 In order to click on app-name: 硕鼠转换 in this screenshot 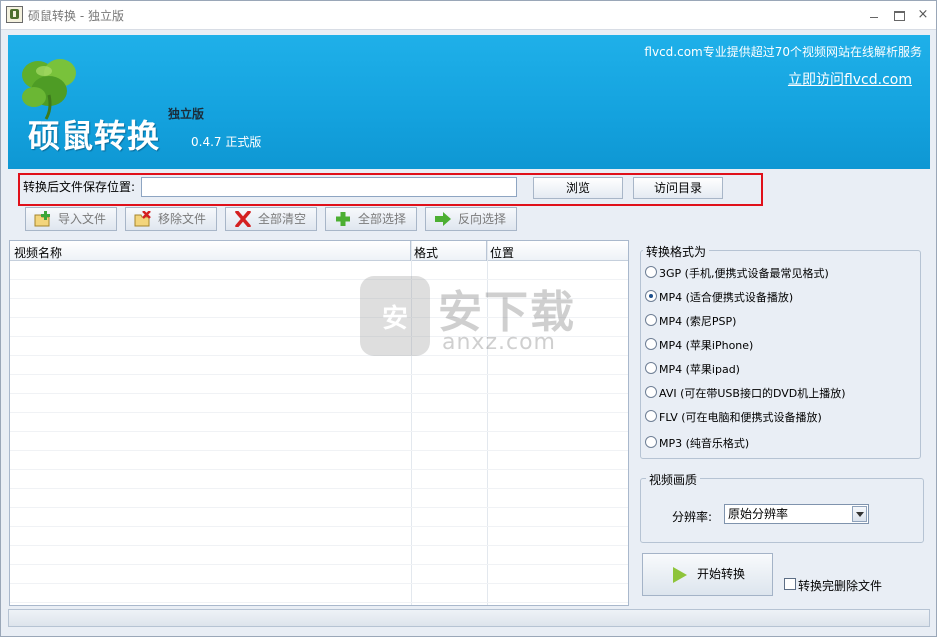, I will do `click(94, 136)`.